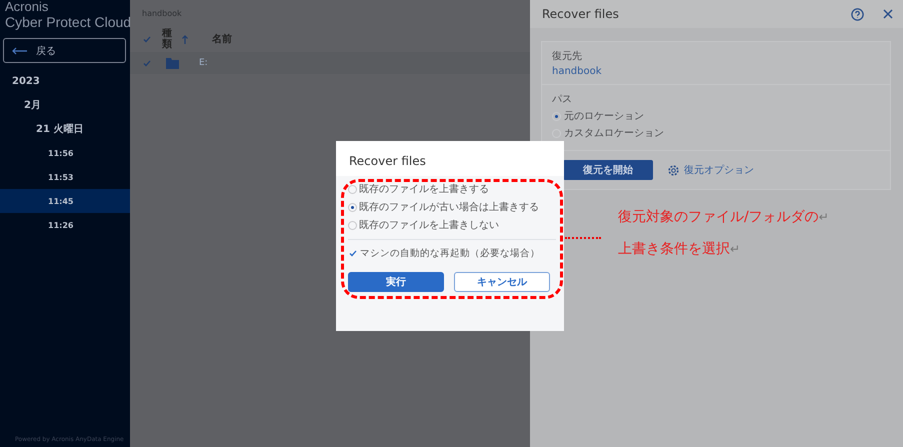 Image resolution: width=903 pixels, height=447 pixels. Describe the element at coordinates (673, 170) in the screenshot. I see `gear-icon` at that location.